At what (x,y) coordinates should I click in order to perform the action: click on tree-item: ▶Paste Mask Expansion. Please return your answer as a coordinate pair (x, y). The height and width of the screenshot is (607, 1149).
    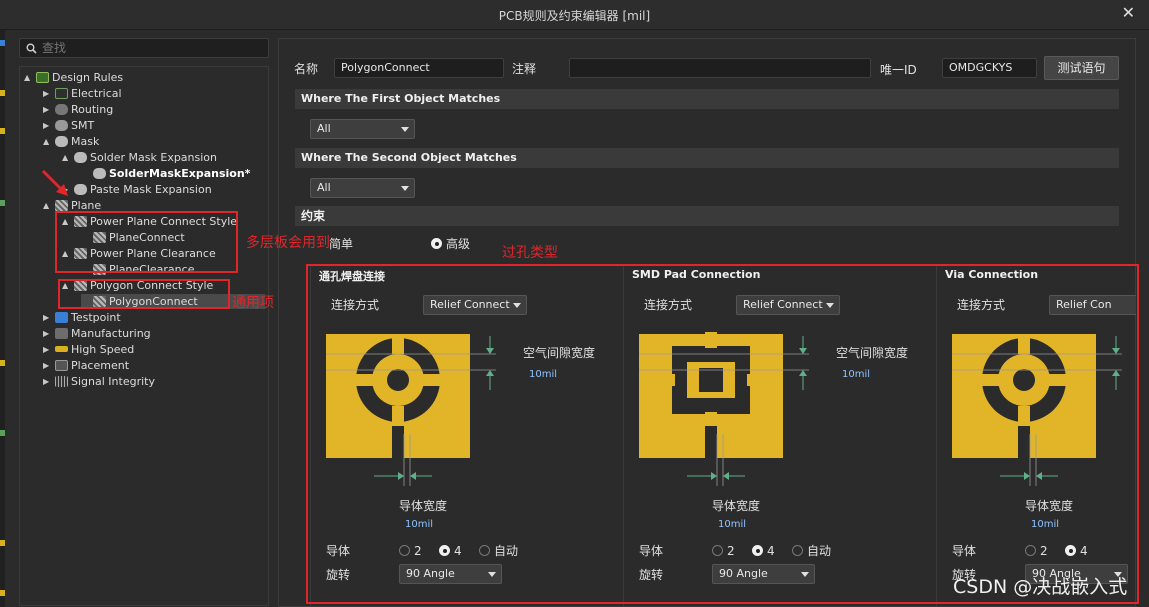
    Looking at the image, I should click on (137, 189).